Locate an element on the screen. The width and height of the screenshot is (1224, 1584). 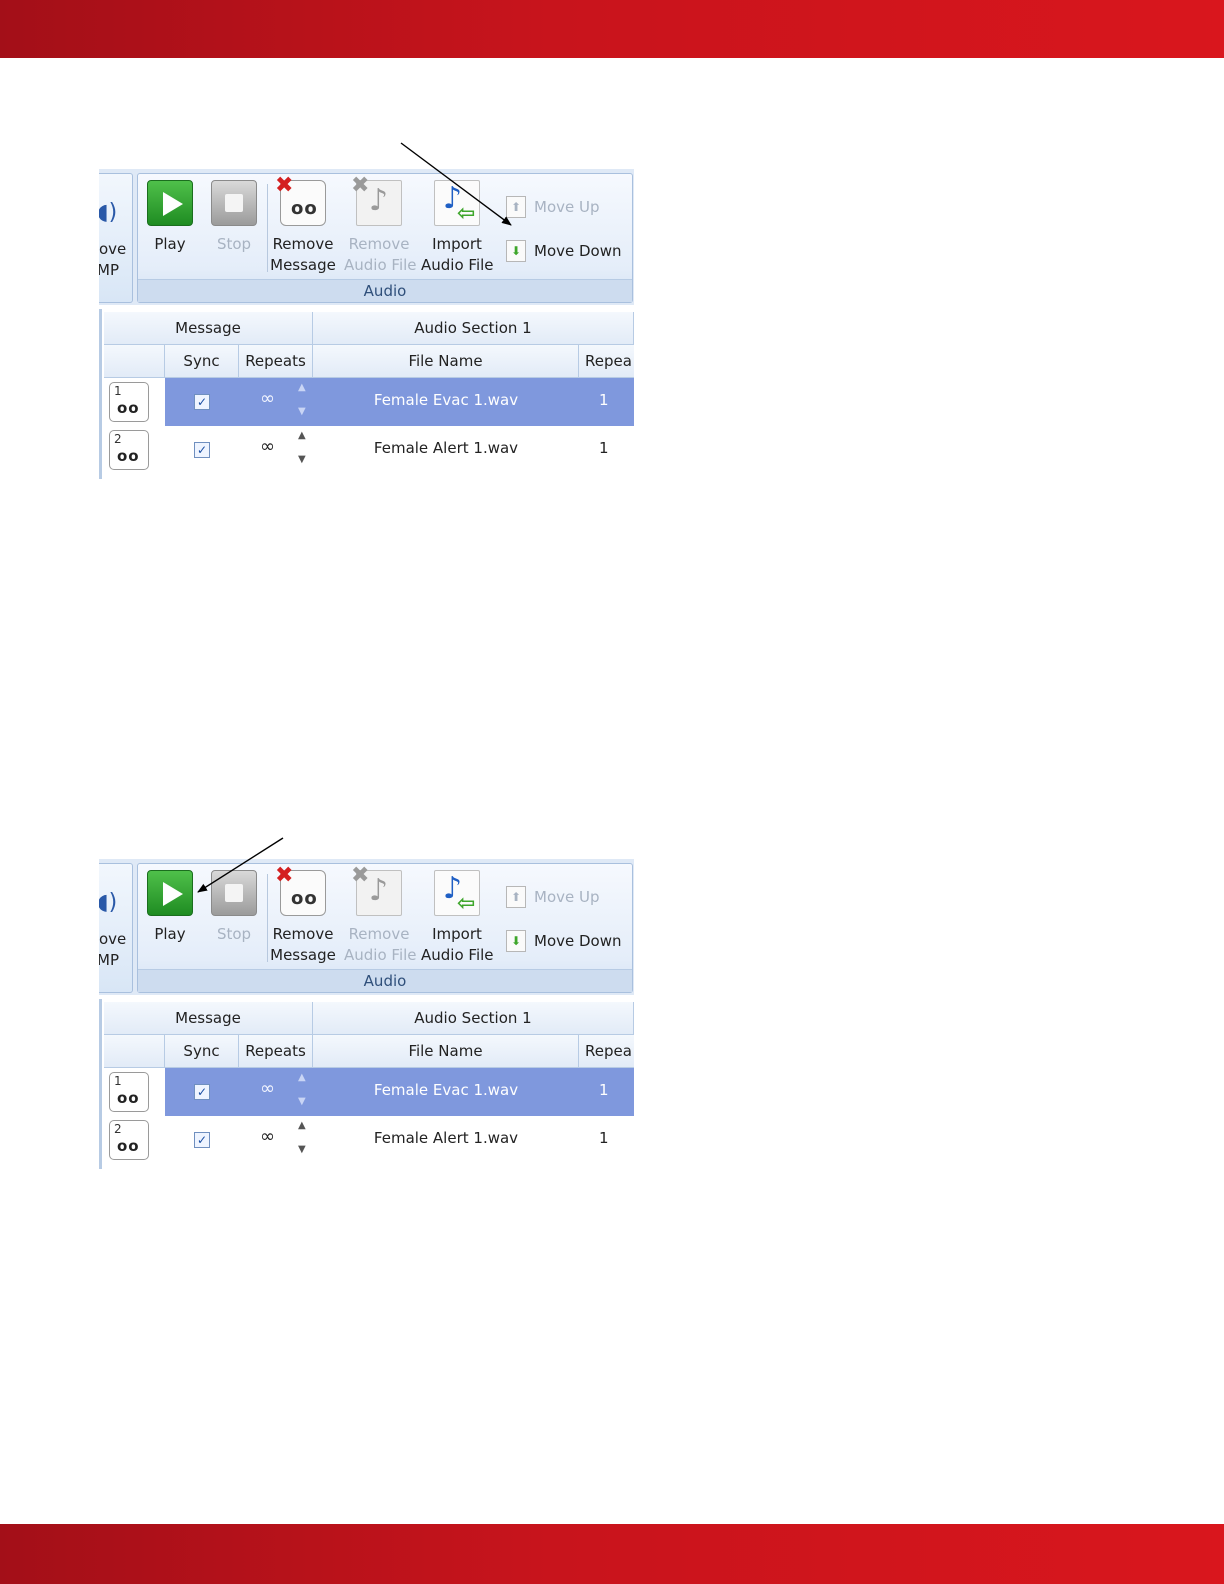
callout-arrow-move-down is located at coordinates (456, 184).